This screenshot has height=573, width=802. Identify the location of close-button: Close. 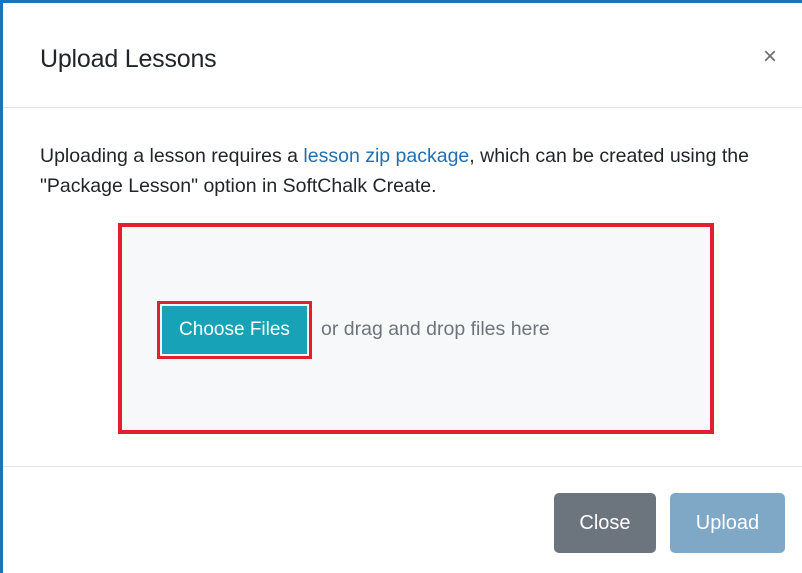
(605, 523).